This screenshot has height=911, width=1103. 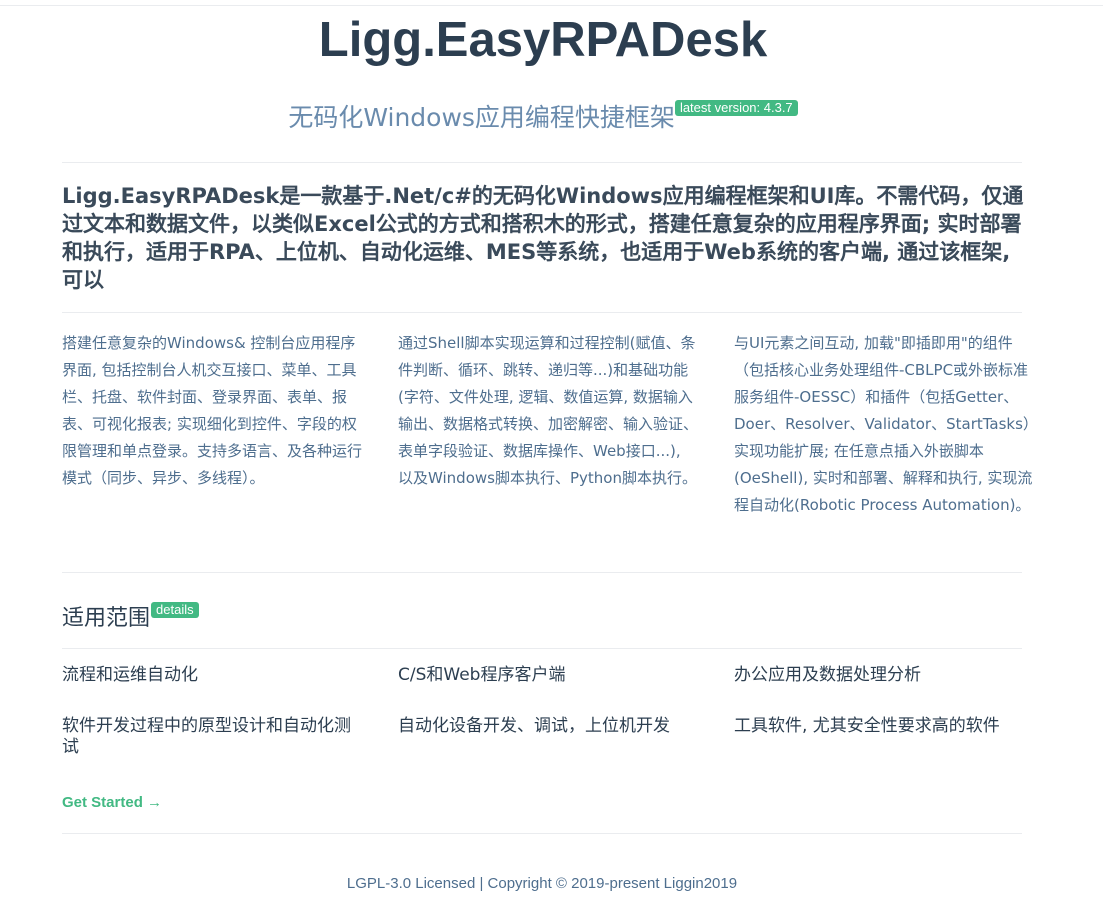 What do you see at coordinates (130, 675) in the screenshot?
I see `scope-item: 流程和运维自动化` at bounding box center [130, 675].